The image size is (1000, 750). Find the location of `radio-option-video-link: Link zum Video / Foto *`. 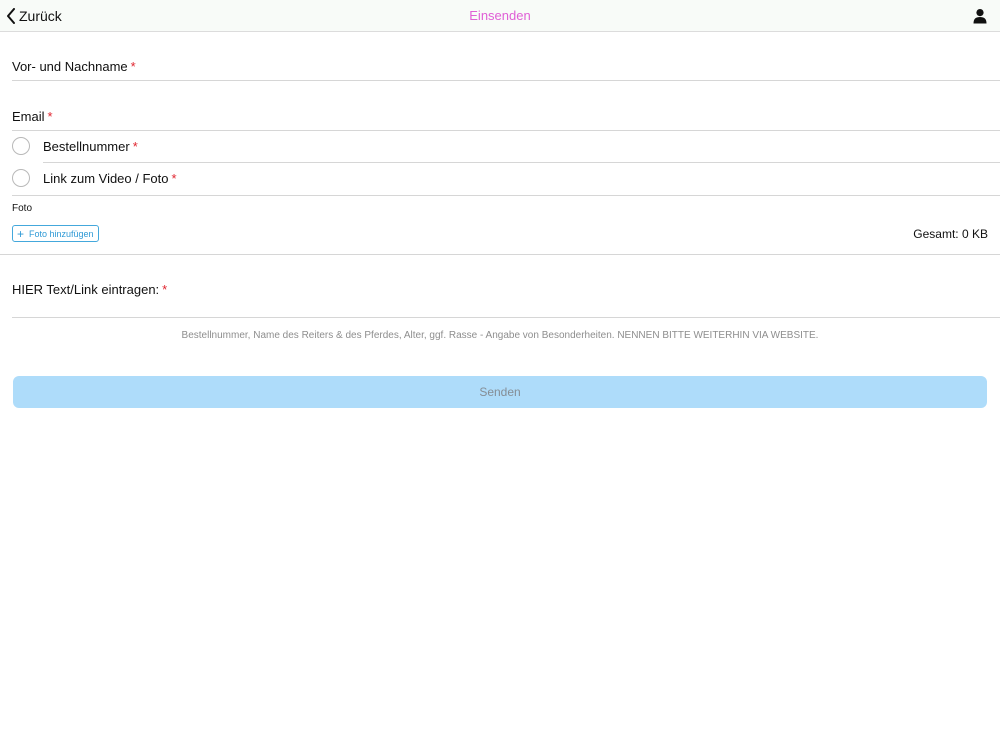

radio-option-video-link: Link zum Video / Foto * is located at coordinates (500, 179).